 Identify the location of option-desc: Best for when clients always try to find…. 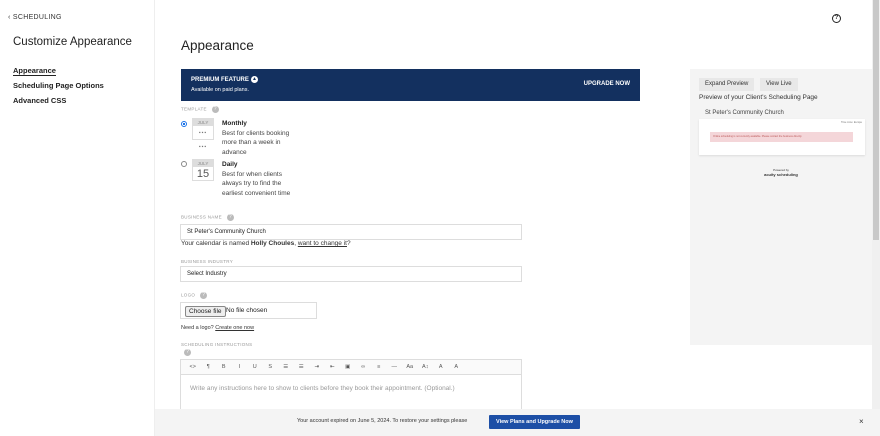
(256, 183).